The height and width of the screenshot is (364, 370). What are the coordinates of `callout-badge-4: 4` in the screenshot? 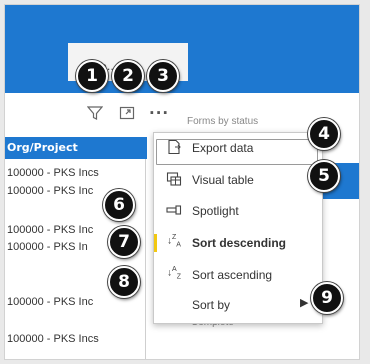 It's located at (324, 134).